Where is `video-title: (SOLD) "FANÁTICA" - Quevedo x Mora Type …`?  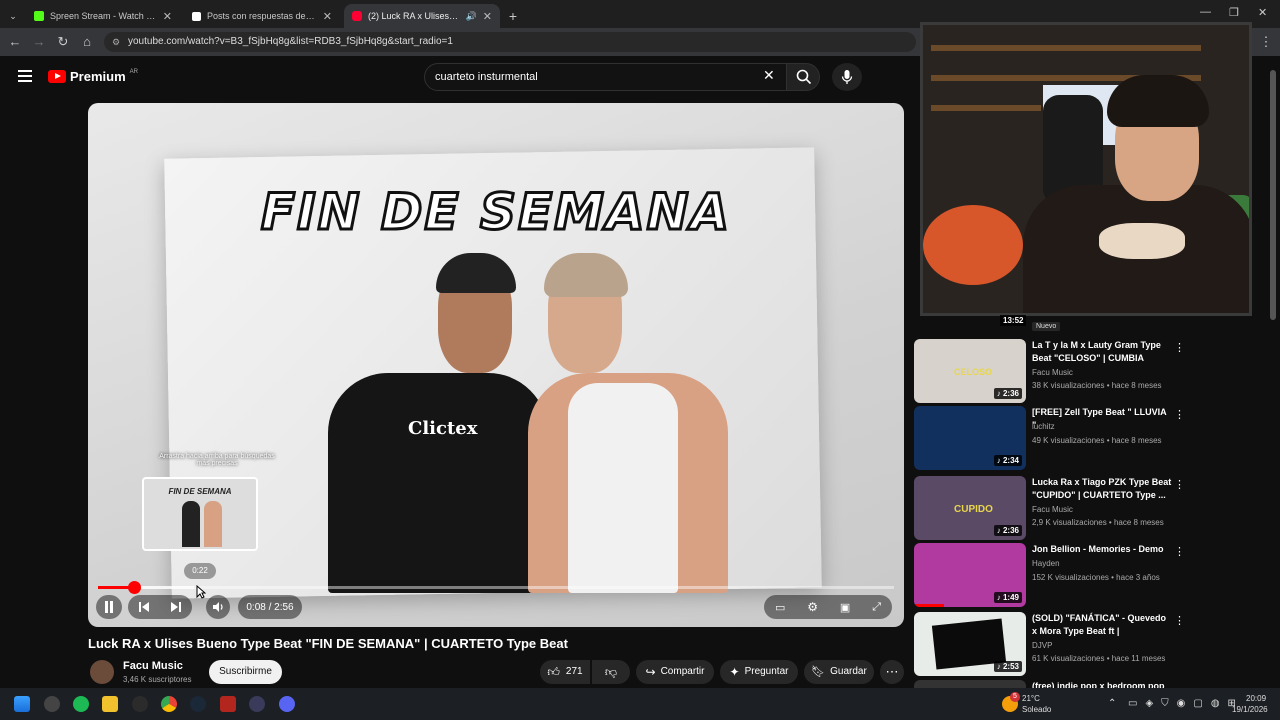 video-title: (SOLD) "FANÁTICA" - Quevedo x Mora Type … is located at coordinates (1102, 625).